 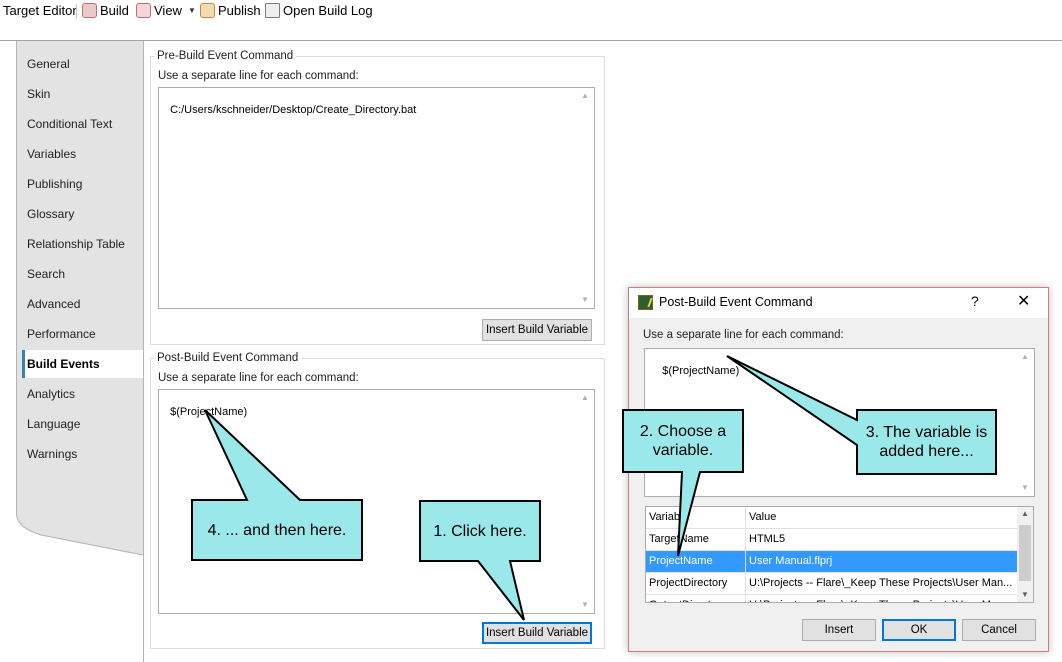 I want to click on dialog-command-text: $(ProjectName), so click(x=701, y=371).